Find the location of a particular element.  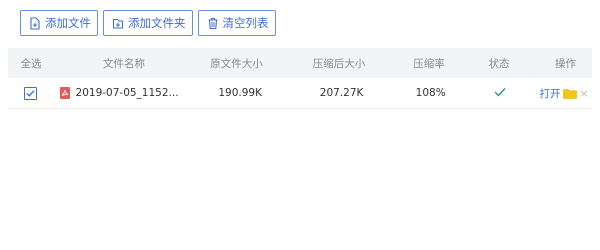

add-file-label: 添加文件 is located at coordinates (68, 23).